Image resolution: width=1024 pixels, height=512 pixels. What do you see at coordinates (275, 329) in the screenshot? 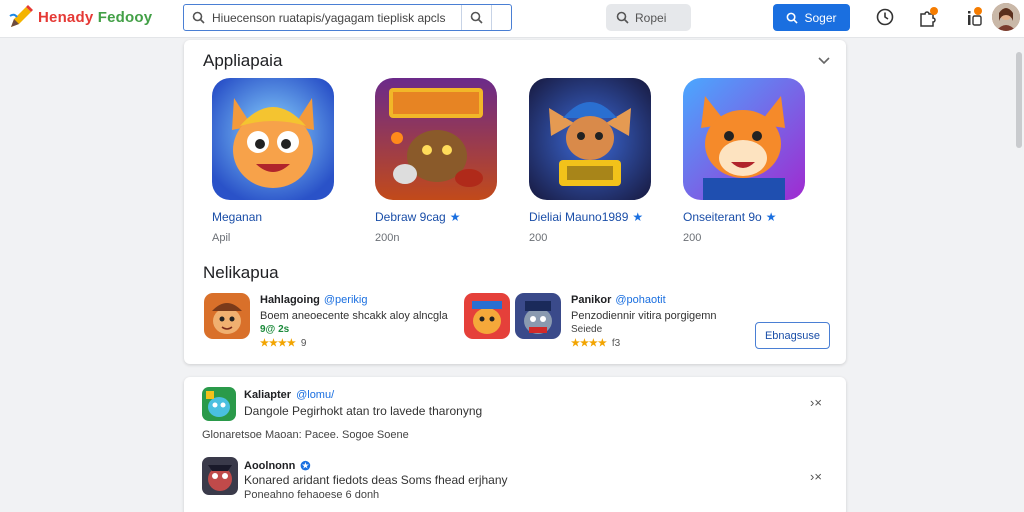
I see `item-version: 9@ 2s` at bounding box center [275, 329].